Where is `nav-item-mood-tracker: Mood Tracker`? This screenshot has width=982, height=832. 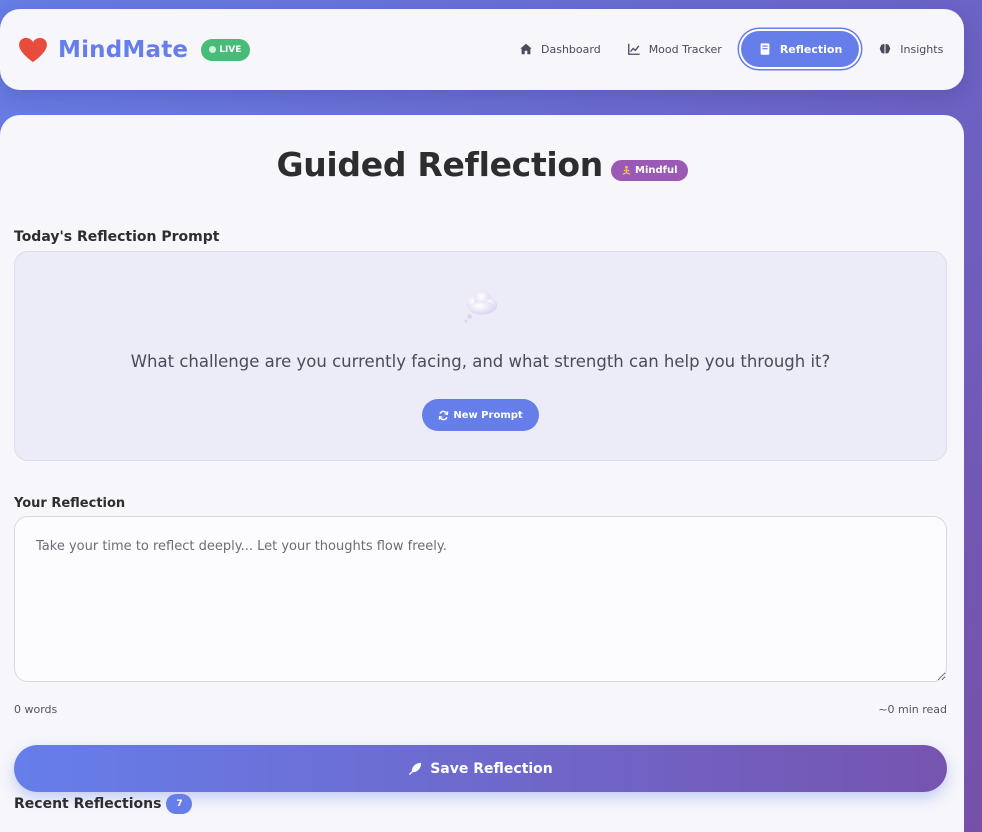
nav-item-mood-tracker: Mood Tracker is located at coordinates (674, 49).